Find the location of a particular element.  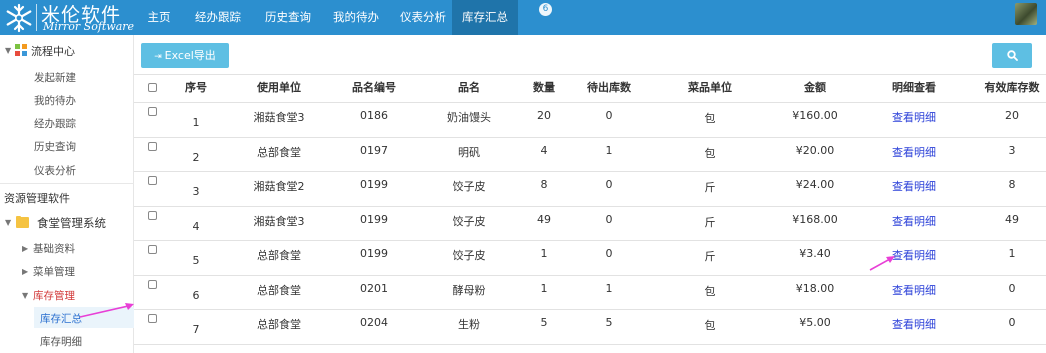

table-cell-pending: 1 is located at coordinates (609, 288).